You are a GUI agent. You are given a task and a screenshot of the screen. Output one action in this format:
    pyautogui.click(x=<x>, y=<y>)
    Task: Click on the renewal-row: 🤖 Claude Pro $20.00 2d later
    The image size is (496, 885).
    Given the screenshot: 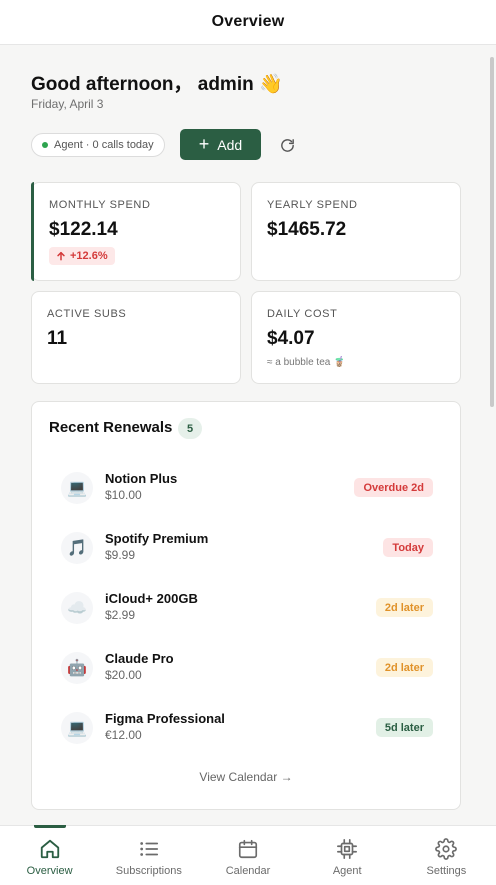 What is the action you would take?
    pyautogui.click(x=247, y=674)
    